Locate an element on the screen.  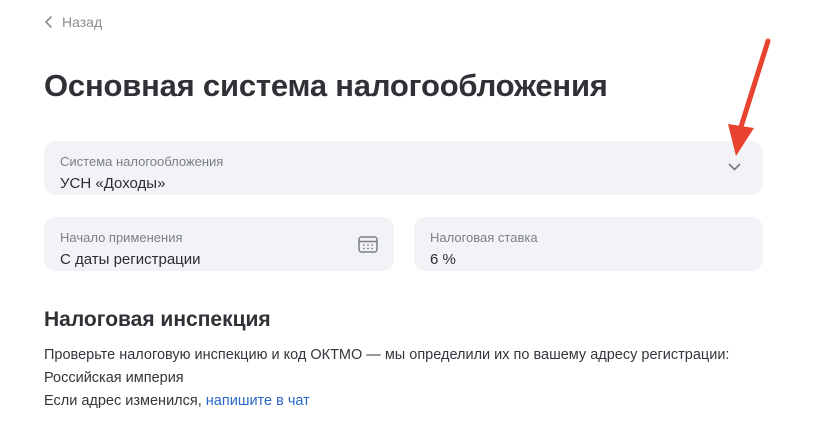
back-label: Назад is located at coordinates (82, 22).